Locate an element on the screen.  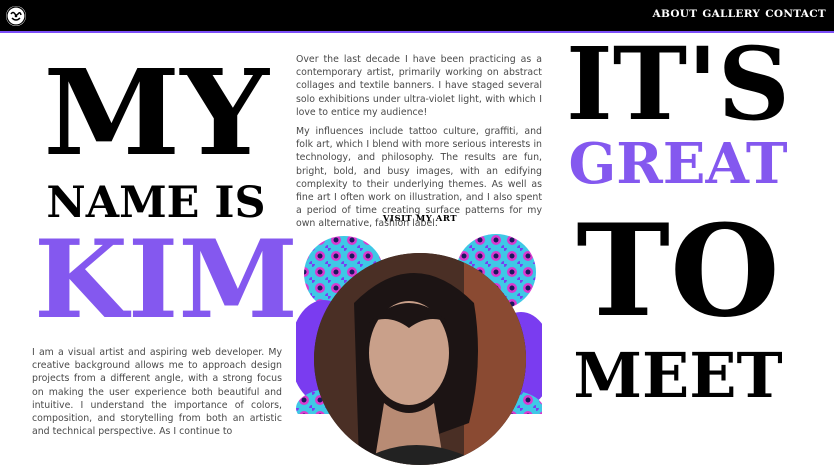
main-nav: ABOUT GALLERY CONTACT is located at coordinates (740, 14).